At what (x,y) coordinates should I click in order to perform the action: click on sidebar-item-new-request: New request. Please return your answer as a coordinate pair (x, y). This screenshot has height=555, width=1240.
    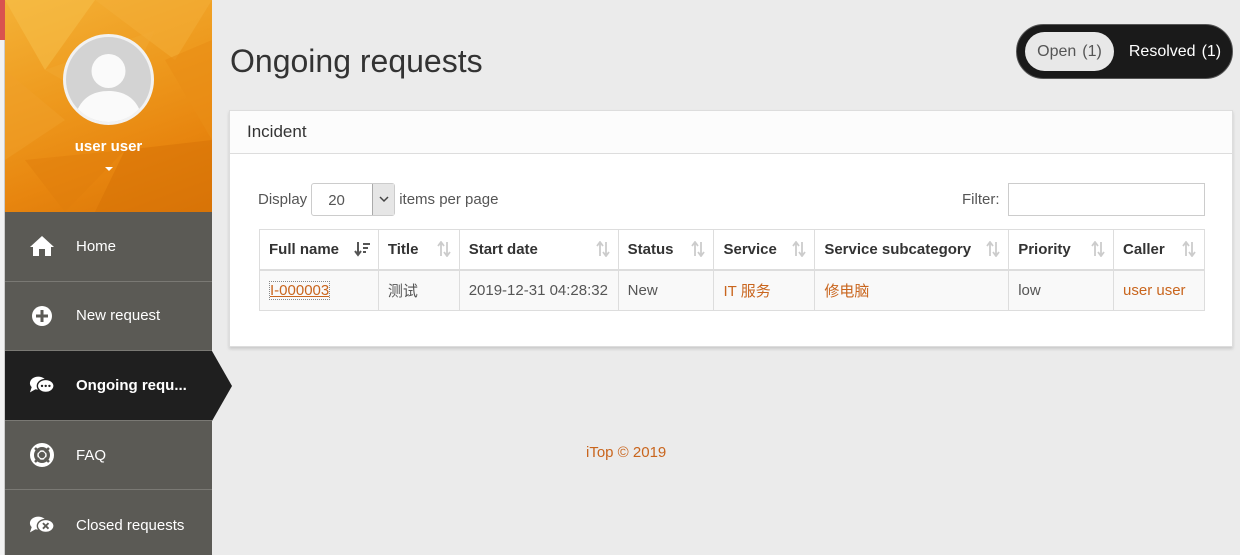
    Looking at the image, I should click on (108, 317).